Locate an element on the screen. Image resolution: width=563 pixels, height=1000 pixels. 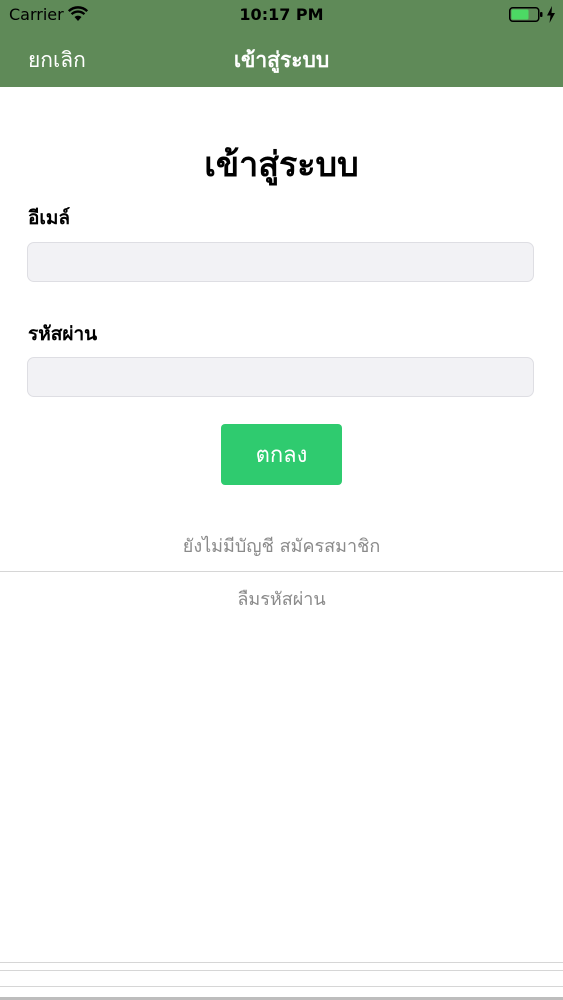
email-field is located at coordinates (280, 262).